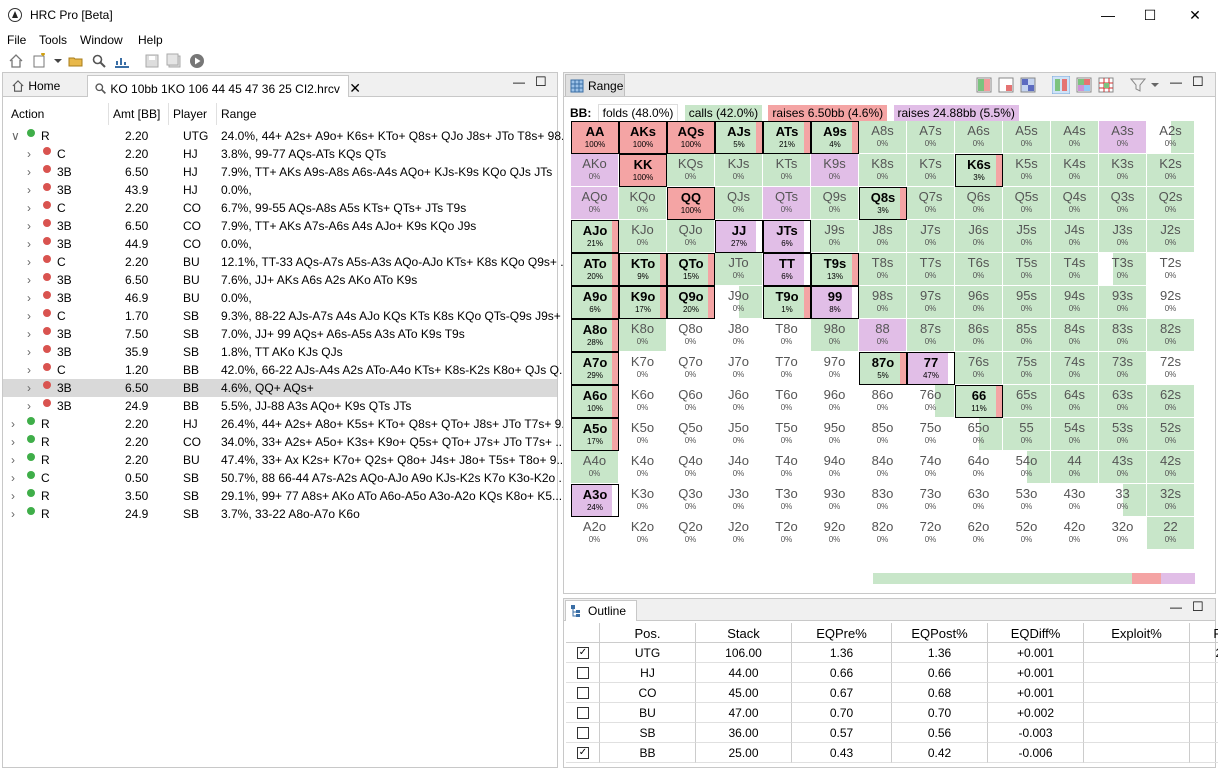  Describe the element at coordinates (1075, 269) in the screenshot. I see `hand-cell: T4s 0%` at that location.